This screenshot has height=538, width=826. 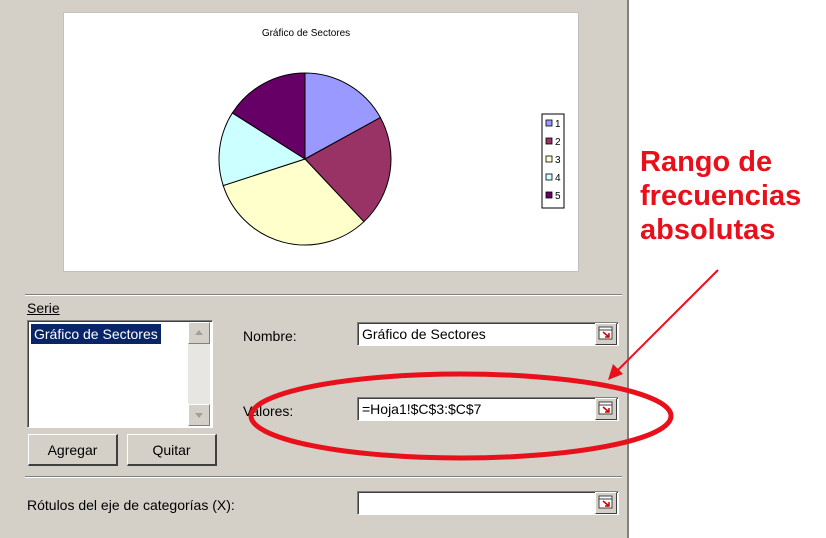 What do you see at coordinates (268, 411) in the screenshot?
I see `valores-label: Valores:` at bounding box center [268, 411].